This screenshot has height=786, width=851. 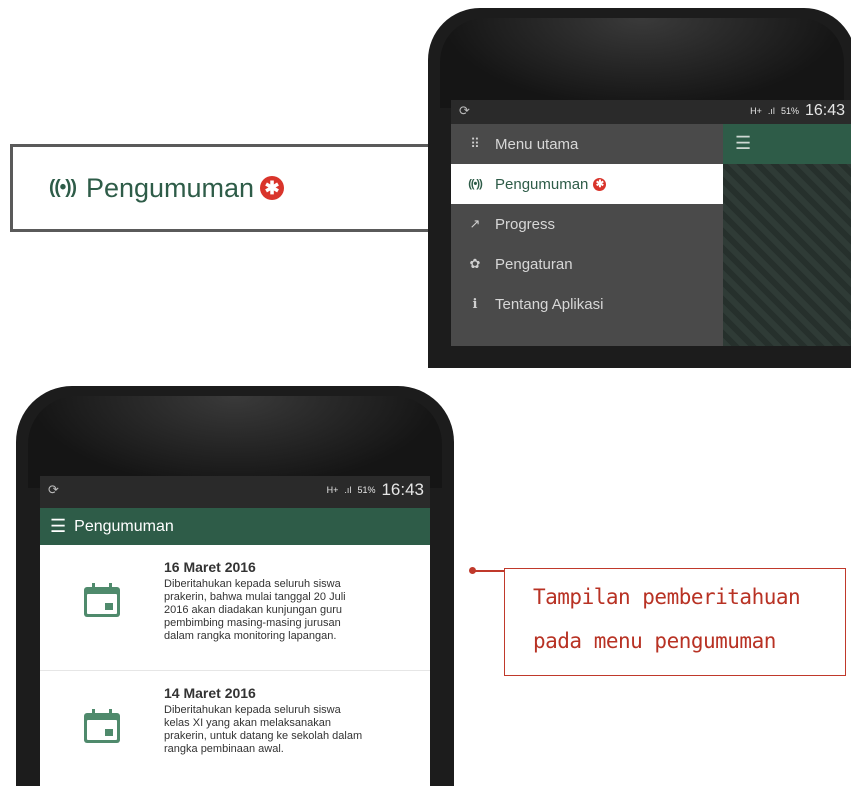 I want to click on drawer-item-tentang-aplikasi: i Tentang Aplikasi, so click(x=587, y=304).